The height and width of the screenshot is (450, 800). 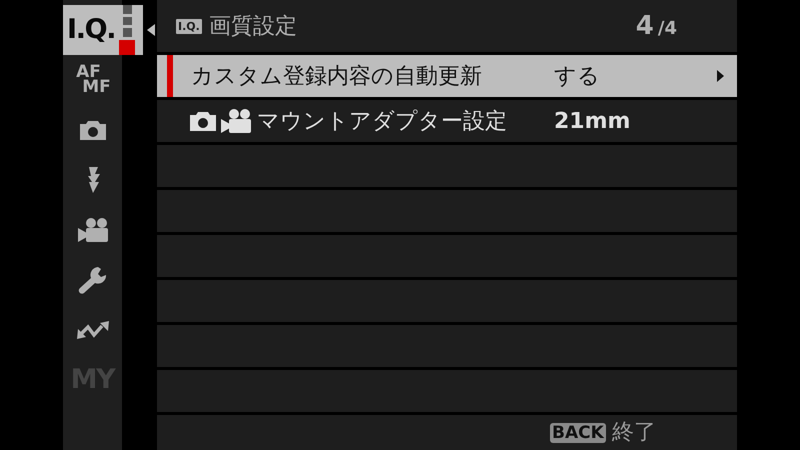 I want to click on menu-row: カスタム登録内容の自動更新 する, so click(x=447, y=77).